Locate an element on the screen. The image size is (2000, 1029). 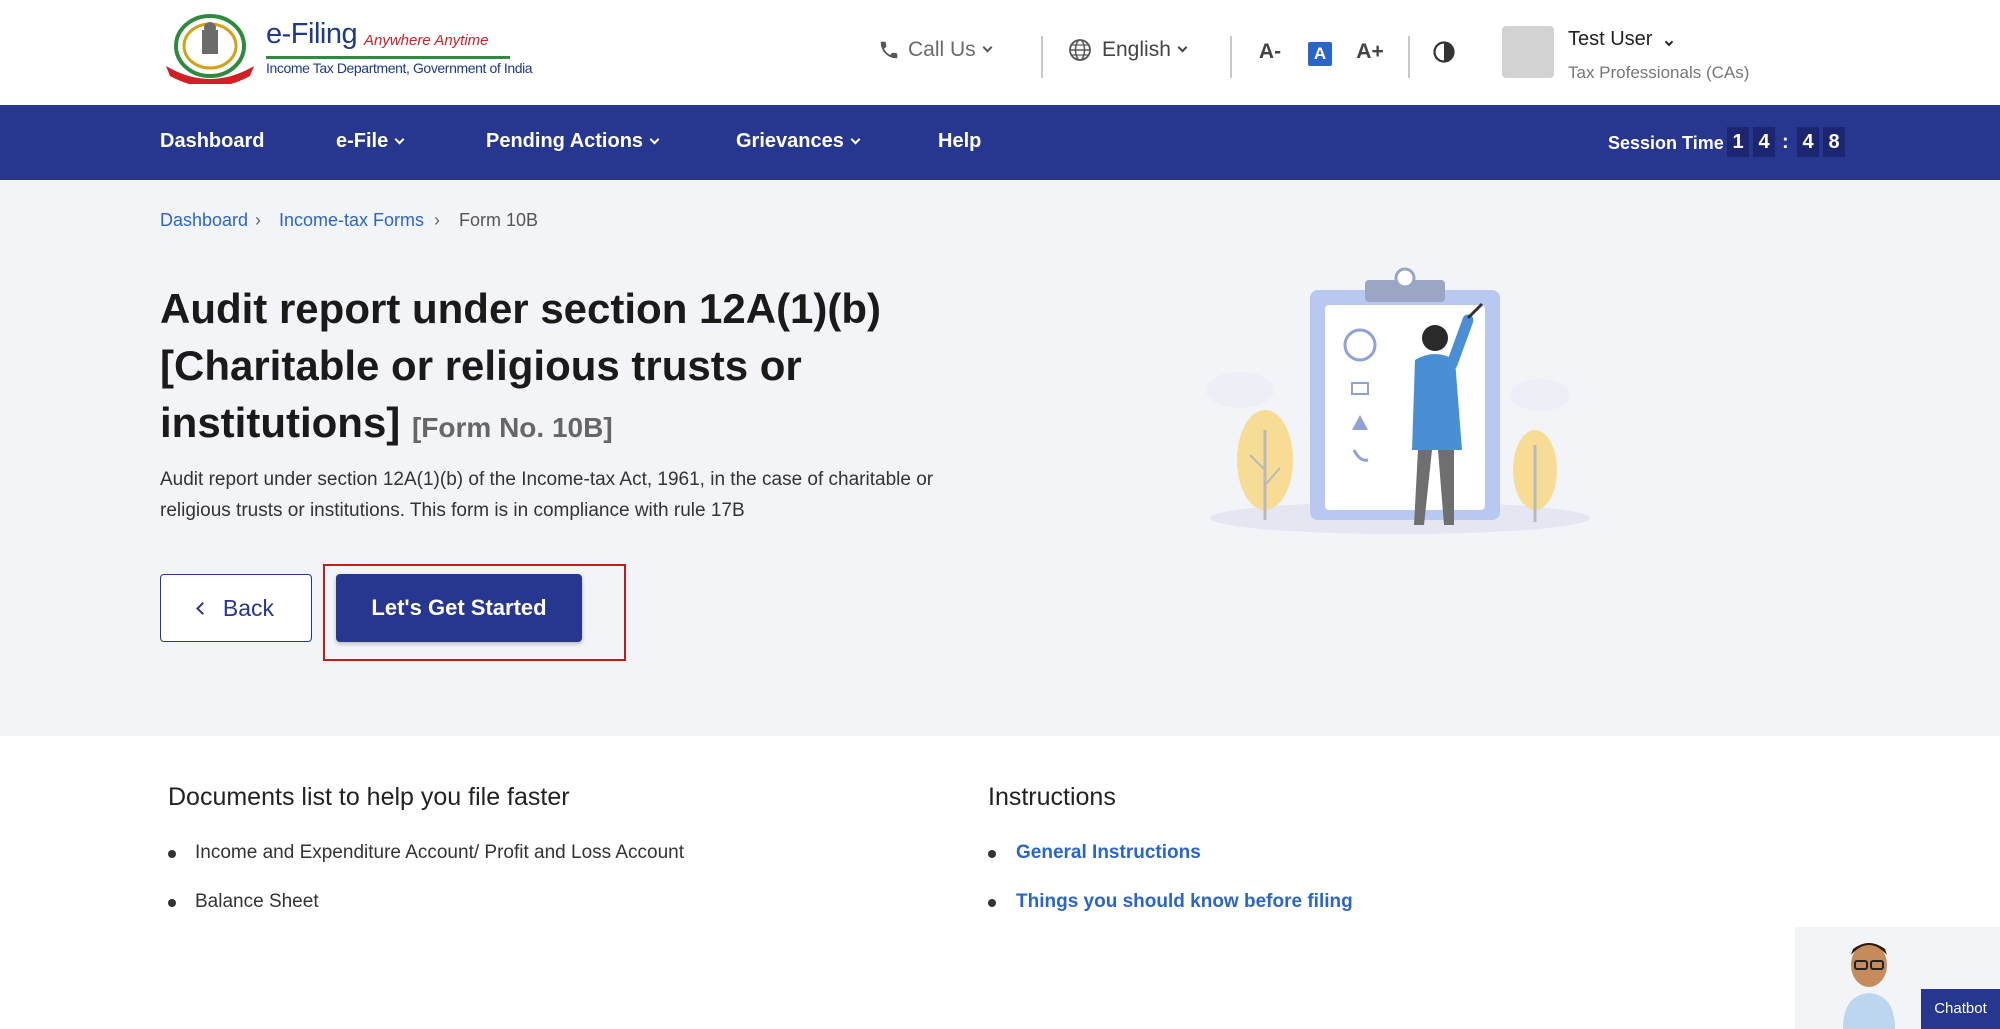
logo-rule is located at coordinates (388, 57).